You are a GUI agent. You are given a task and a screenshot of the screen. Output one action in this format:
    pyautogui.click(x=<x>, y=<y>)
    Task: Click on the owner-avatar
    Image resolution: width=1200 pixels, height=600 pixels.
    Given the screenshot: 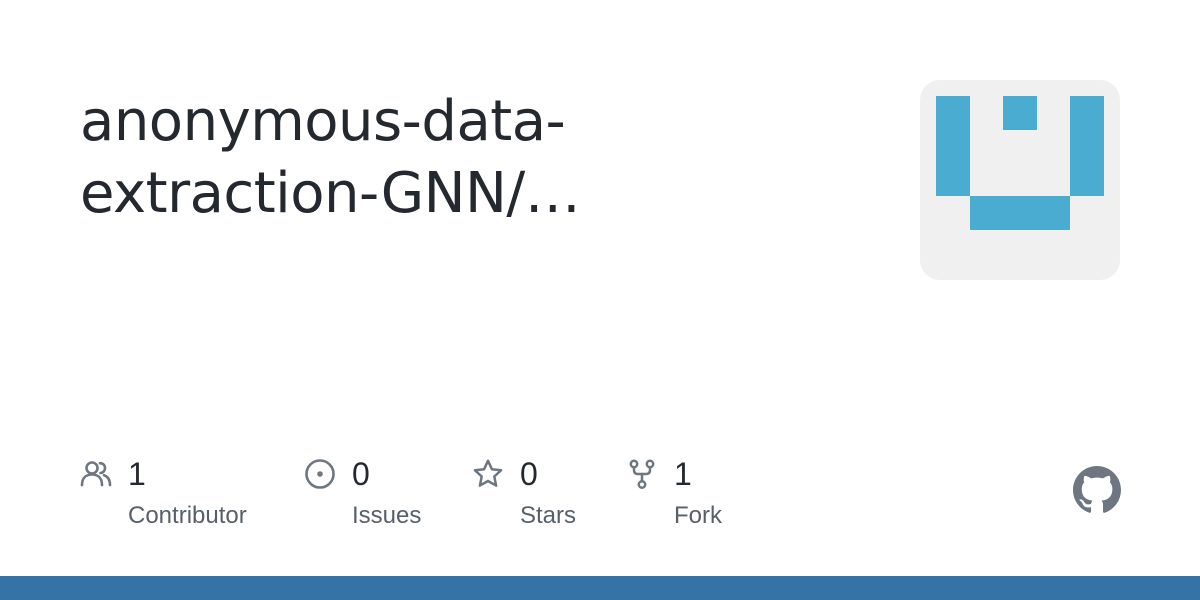 What is the action you would take?
    pyautogui.click(x=1020, y=180)
    